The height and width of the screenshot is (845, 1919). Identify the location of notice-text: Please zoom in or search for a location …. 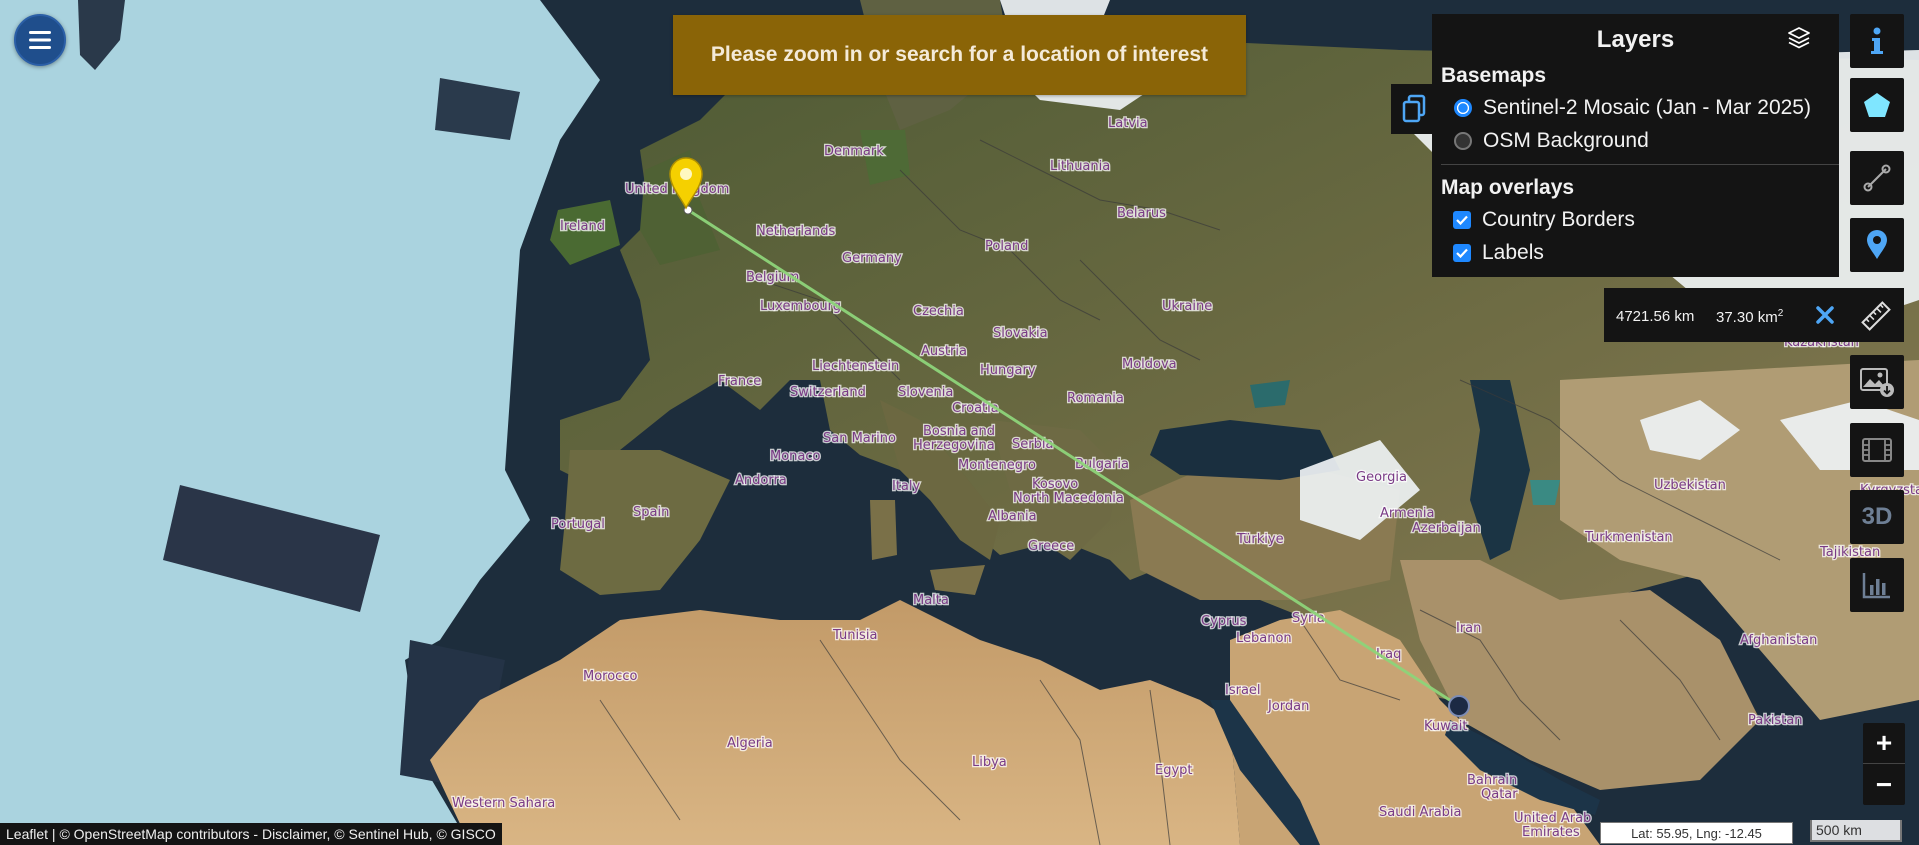
(959, 54).